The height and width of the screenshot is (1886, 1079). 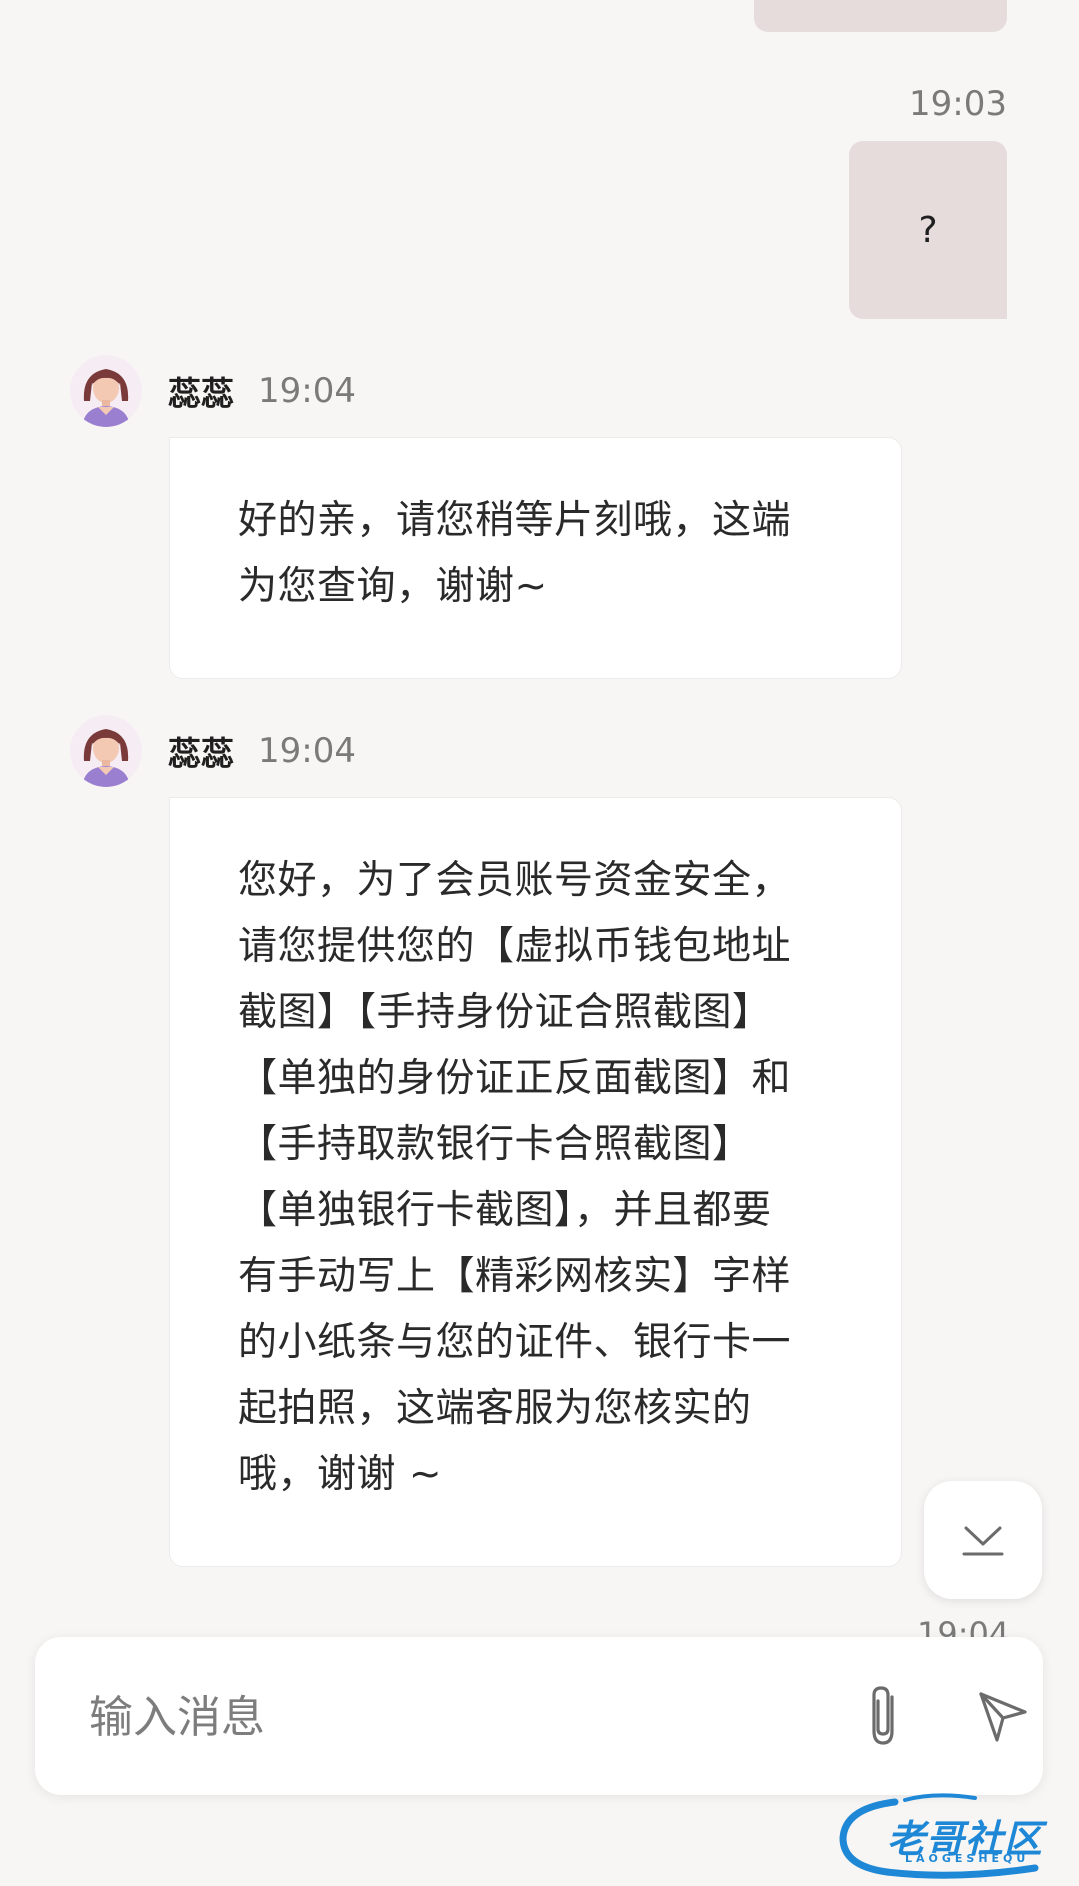 What do you see at coordinates (880, 16) in the screenshot?
I see `outgoing-bubble-partial` at bounding box center [880, 16].